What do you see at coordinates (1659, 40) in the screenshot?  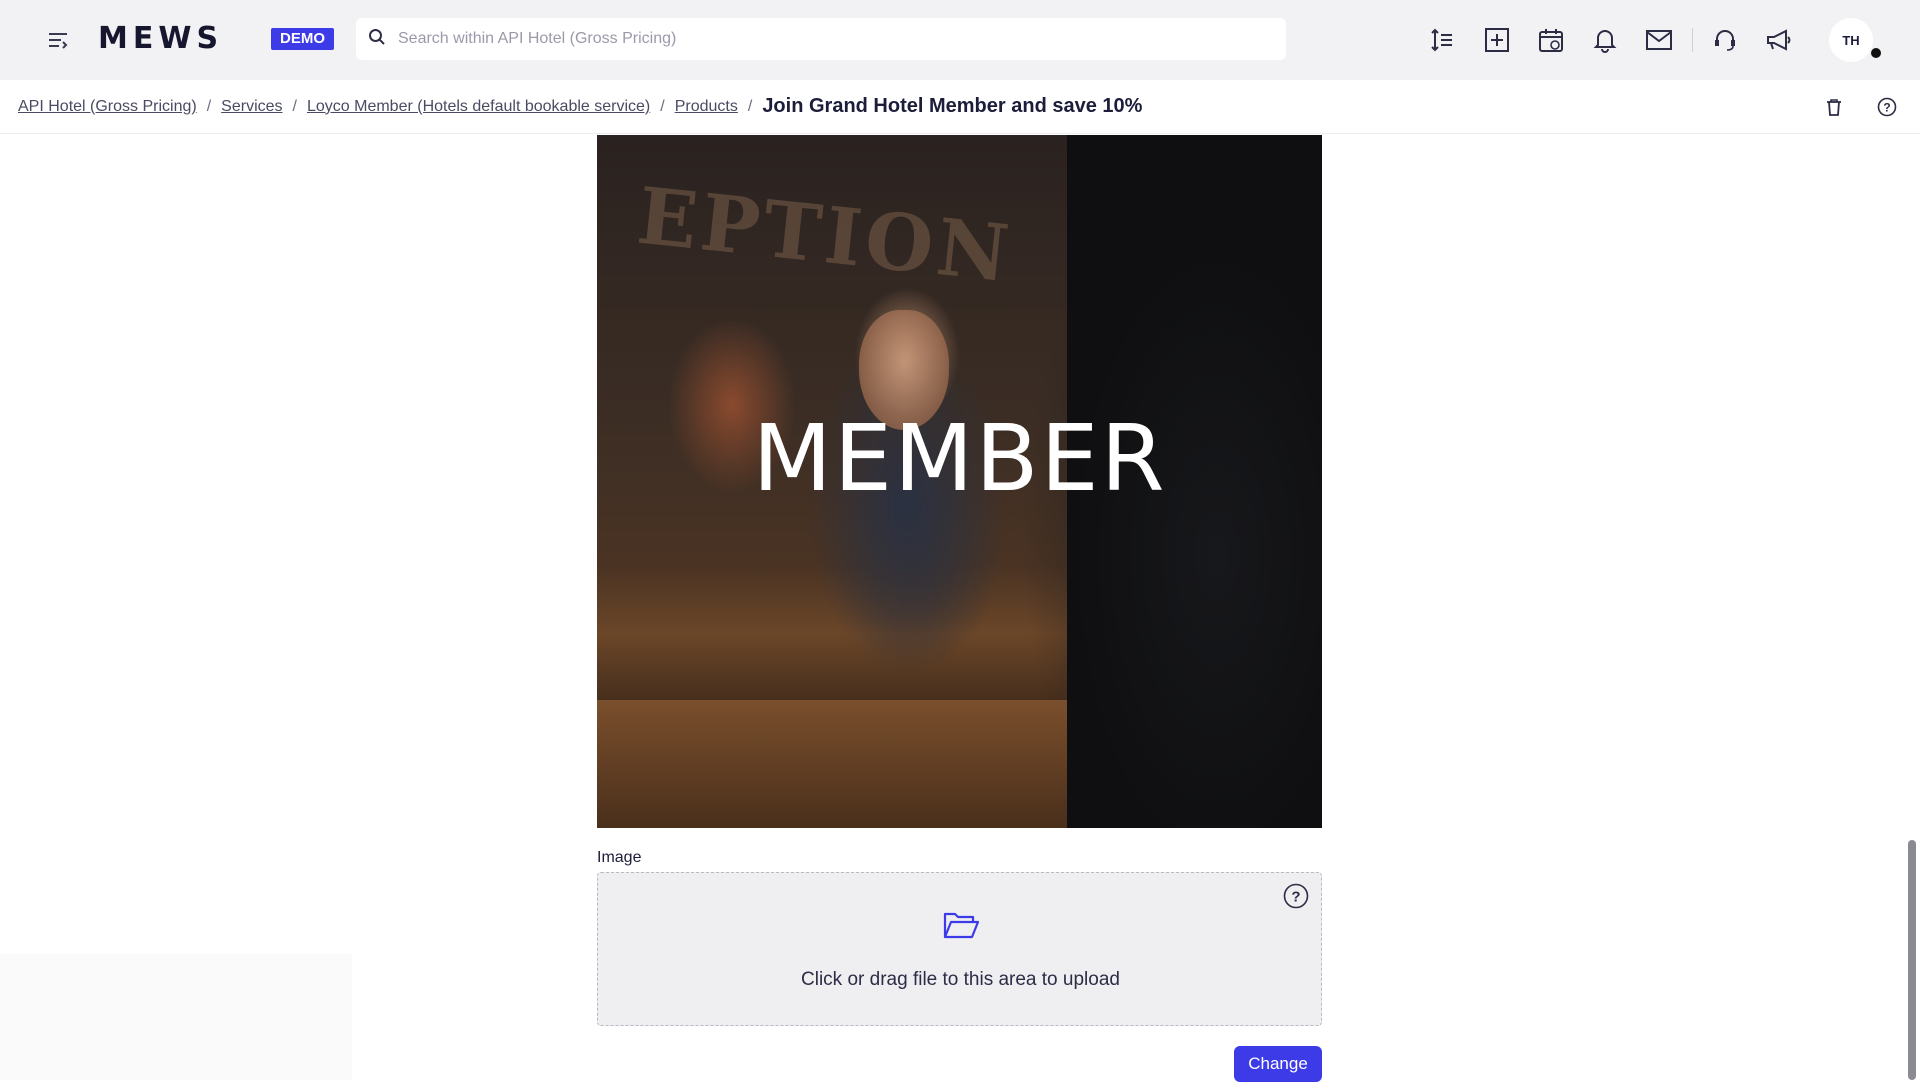 I see `mail-icon` at bounding box center [1659, 40].